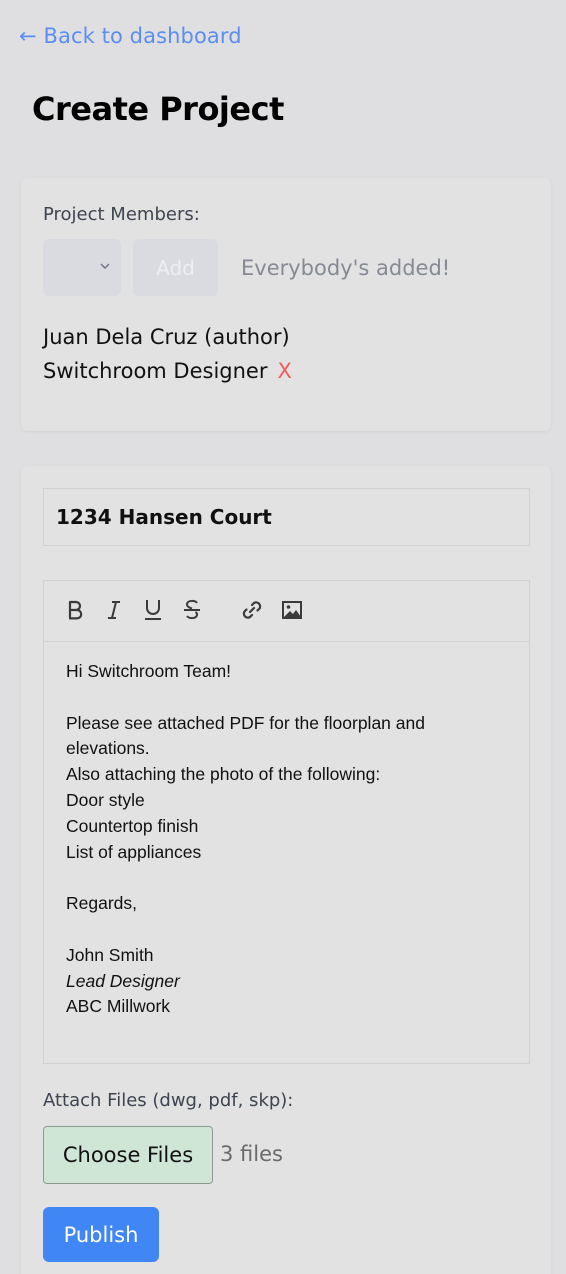 The image size is (566, 1274). Describe the element at coordinates (251, 1154) in the screenshot. I see `selected-files-count: 3 files` at that location.